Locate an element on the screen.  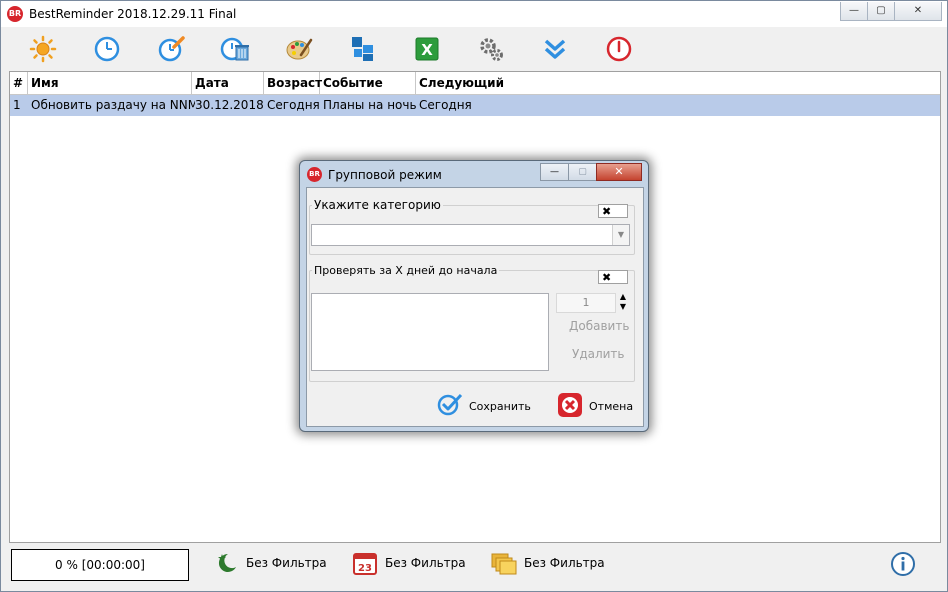
category-label: Укажите категорию is located at coordinates (377, 205).